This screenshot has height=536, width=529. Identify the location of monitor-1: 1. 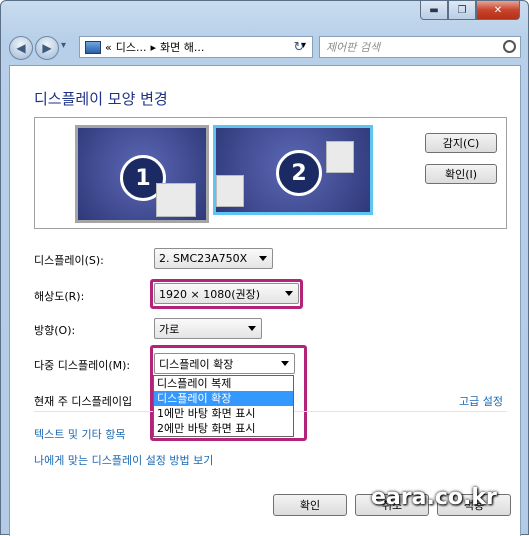
(142, 174).